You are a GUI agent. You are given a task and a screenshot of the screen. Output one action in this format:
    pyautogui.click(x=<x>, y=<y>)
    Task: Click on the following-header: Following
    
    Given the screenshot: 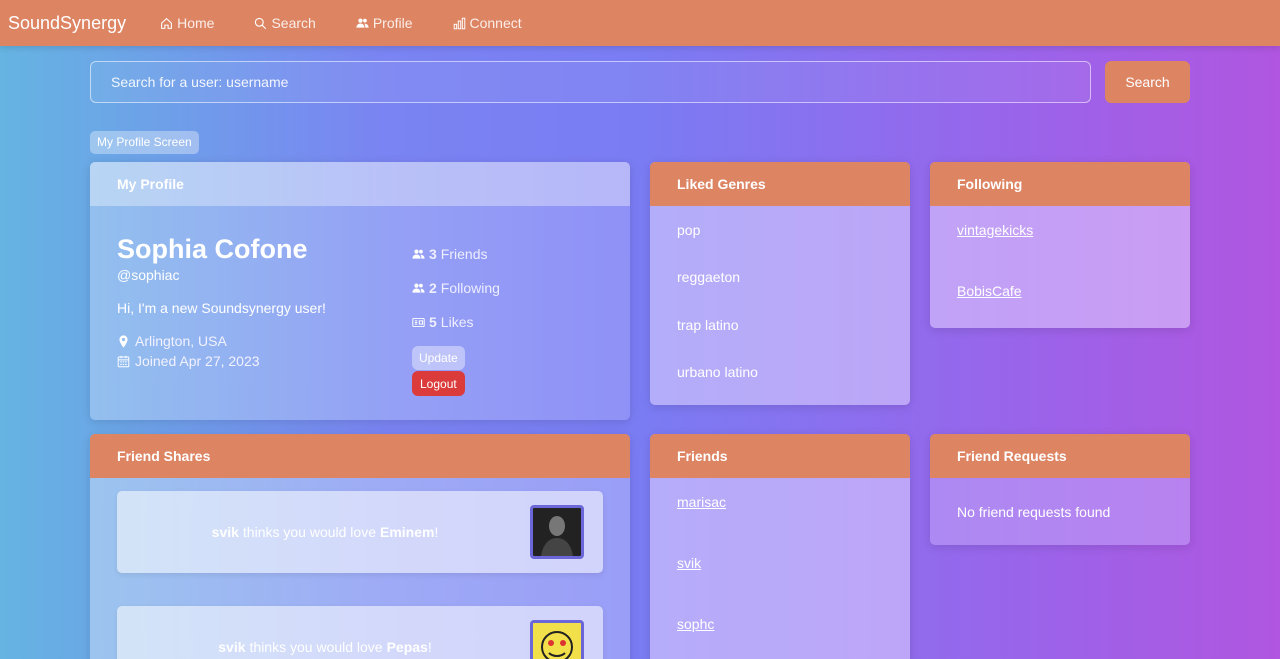 What is the action you would take?
    pyautogui.click(x=1060, y=184)
    